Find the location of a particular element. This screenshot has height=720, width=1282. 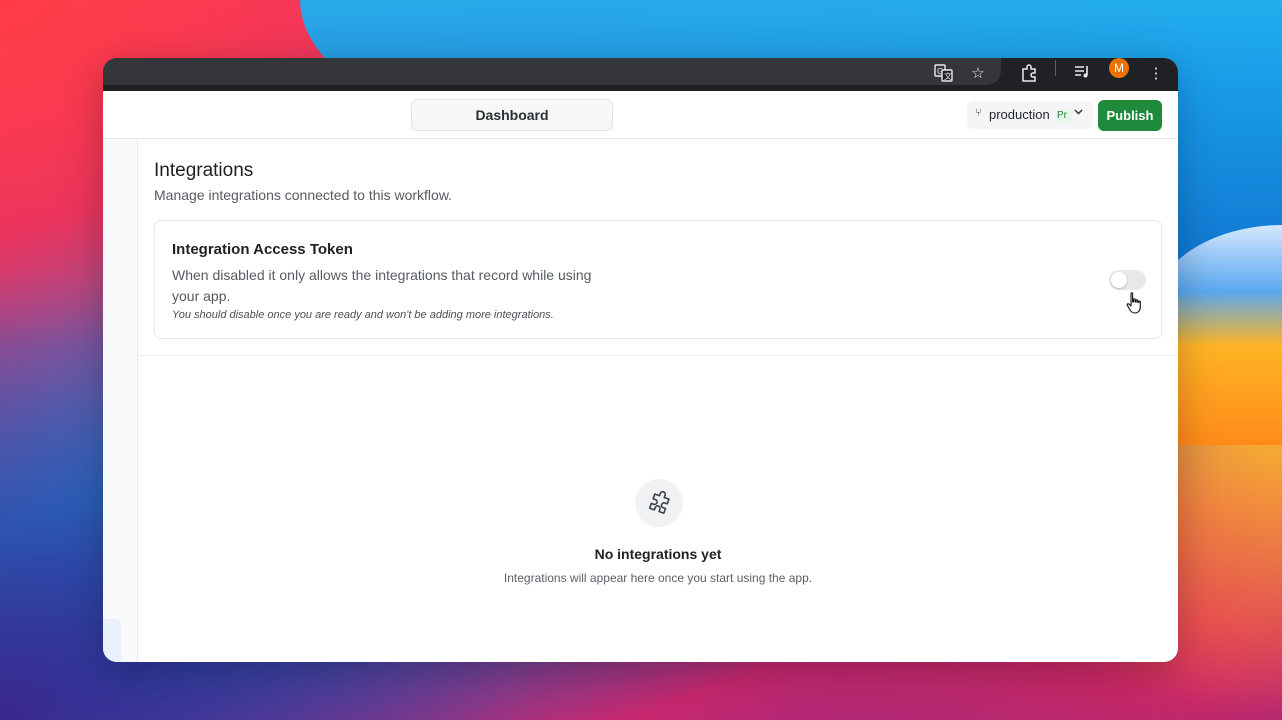

access-token-title: Integration Access Token is located at coordinates (262, 249).